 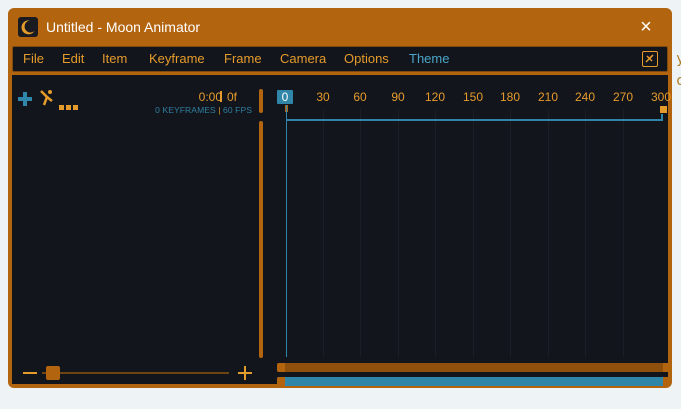 What do you see at coordinates (285, 97) in the screenshot?
I see `tick-label-current: 0` at bounding box center [285, 97].